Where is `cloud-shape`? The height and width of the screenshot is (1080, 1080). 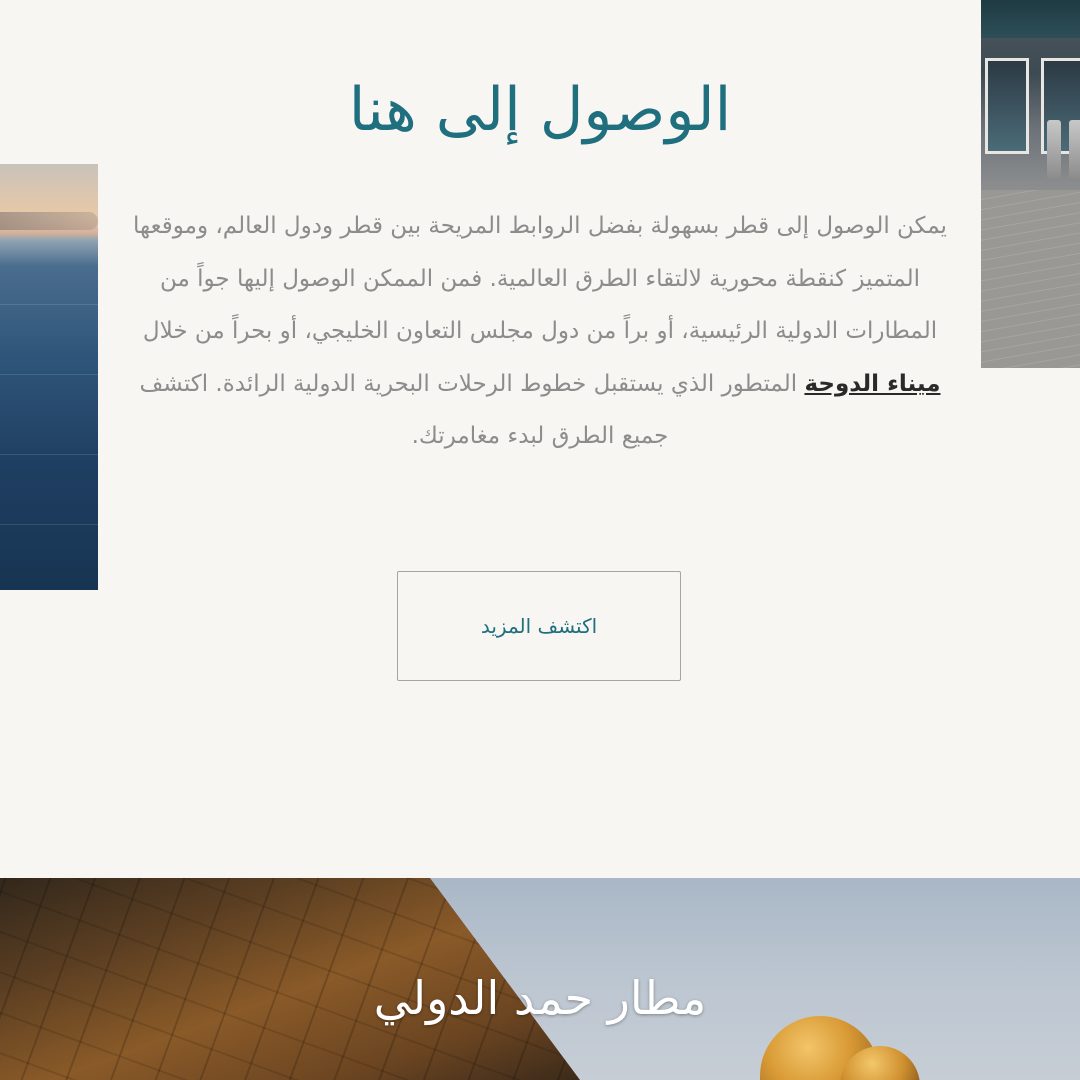
cloud-shape is located at coordinates (49, 221).